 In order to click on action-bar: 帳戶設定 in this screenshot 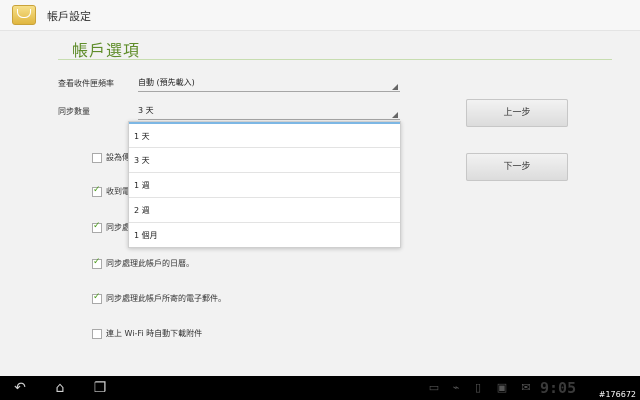, I will do `click(320, 15)`.